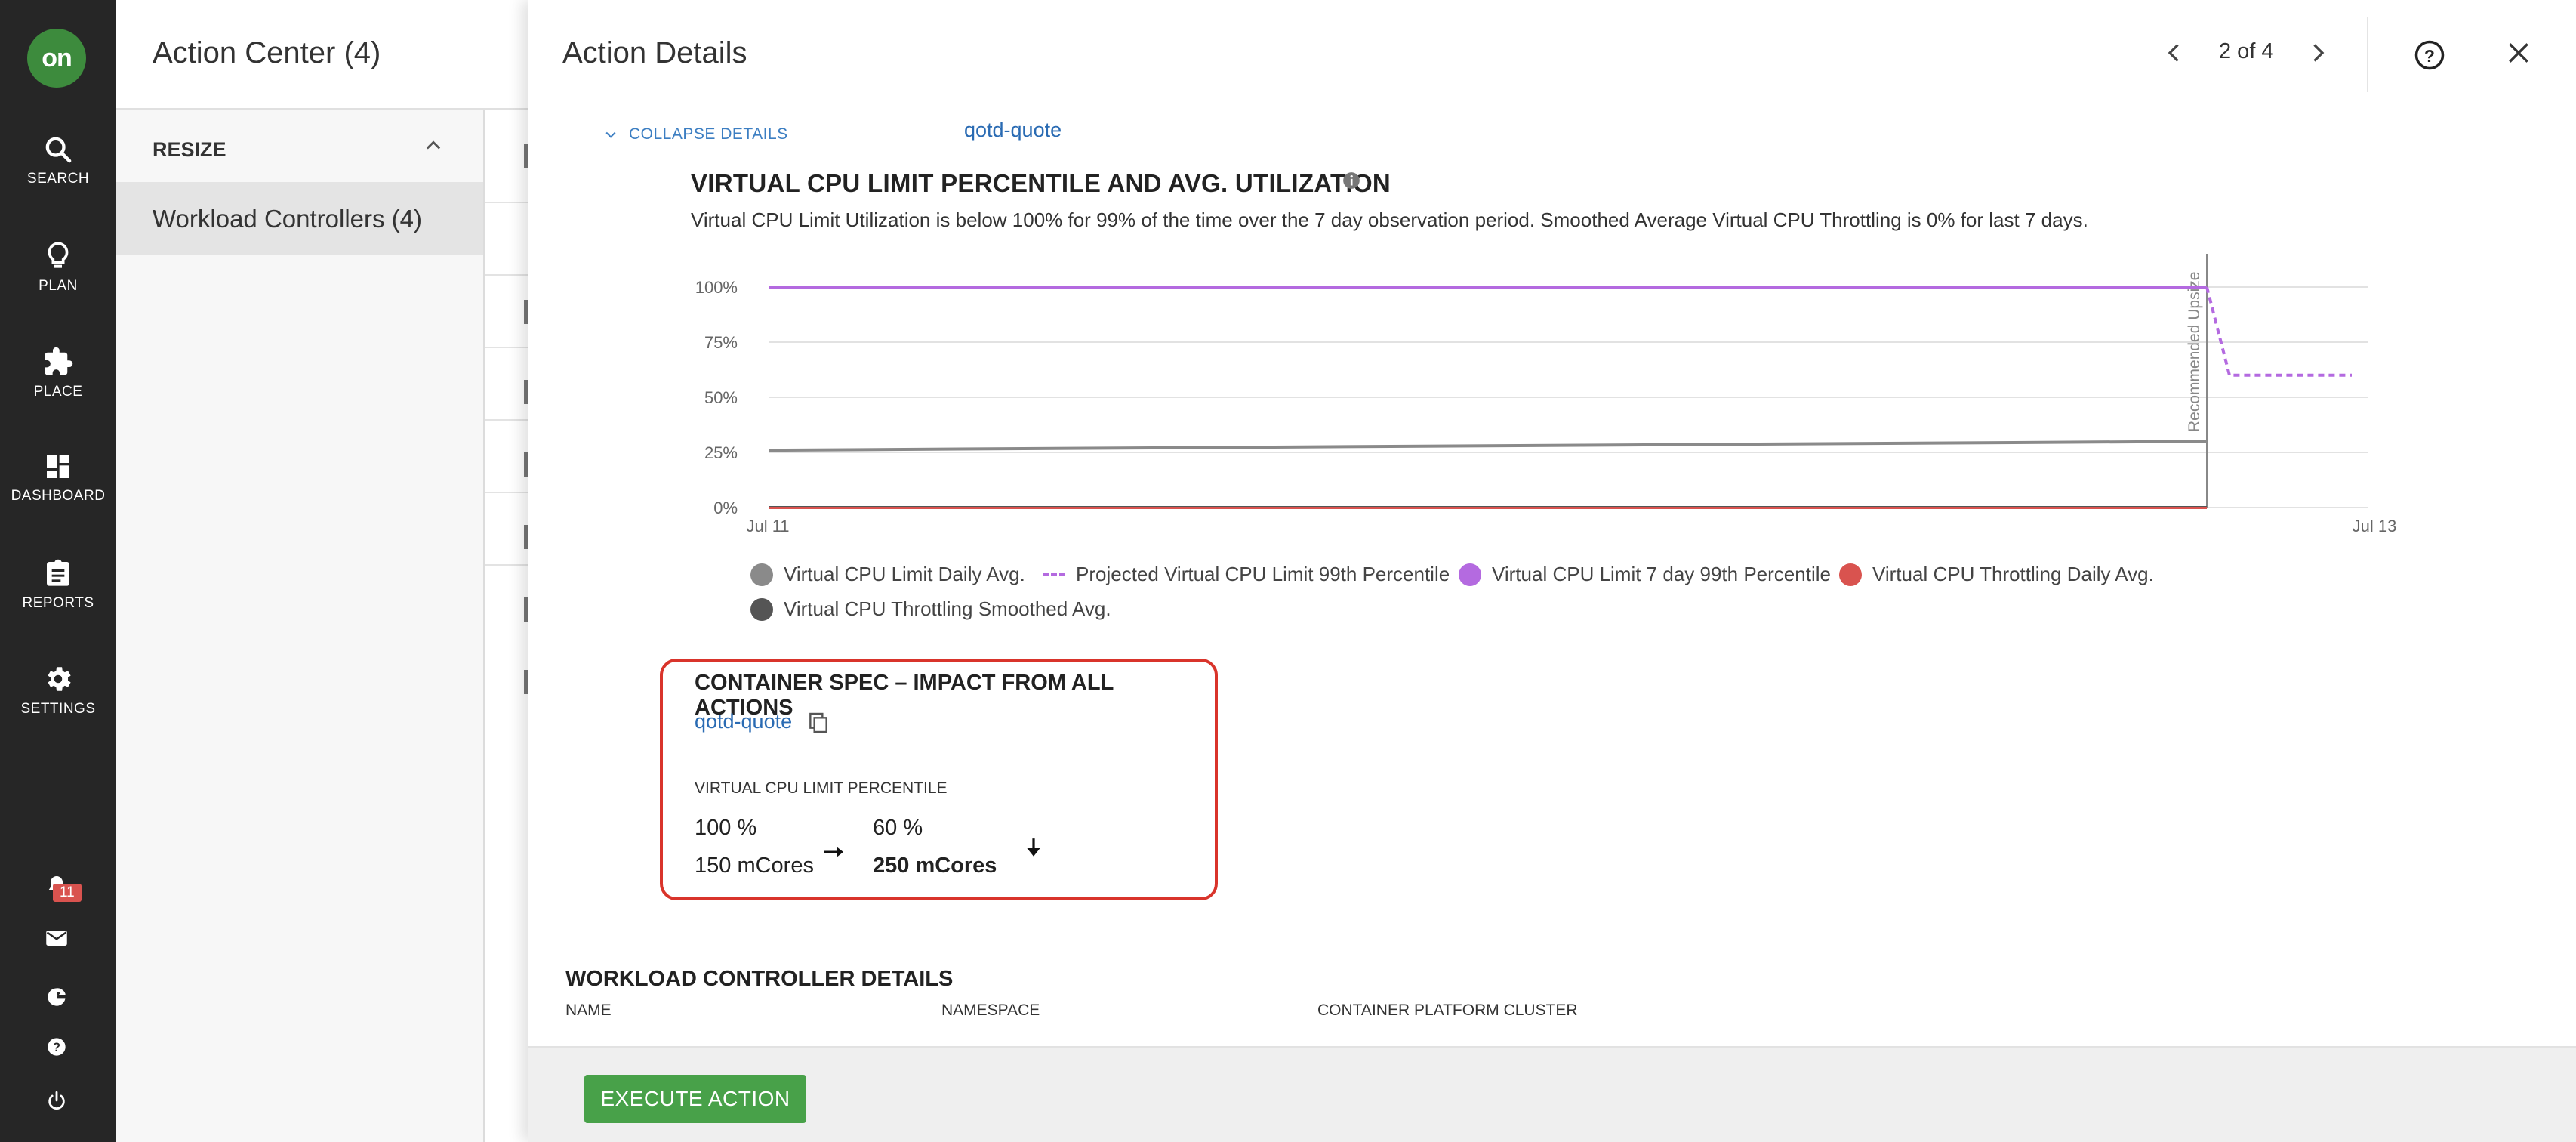 The width and height of the screenshot is (2576, 1142). Describe the element at coordinates (991, 1011) in the screenshot. I see `column-namespace: NAMESPACE` at that location.